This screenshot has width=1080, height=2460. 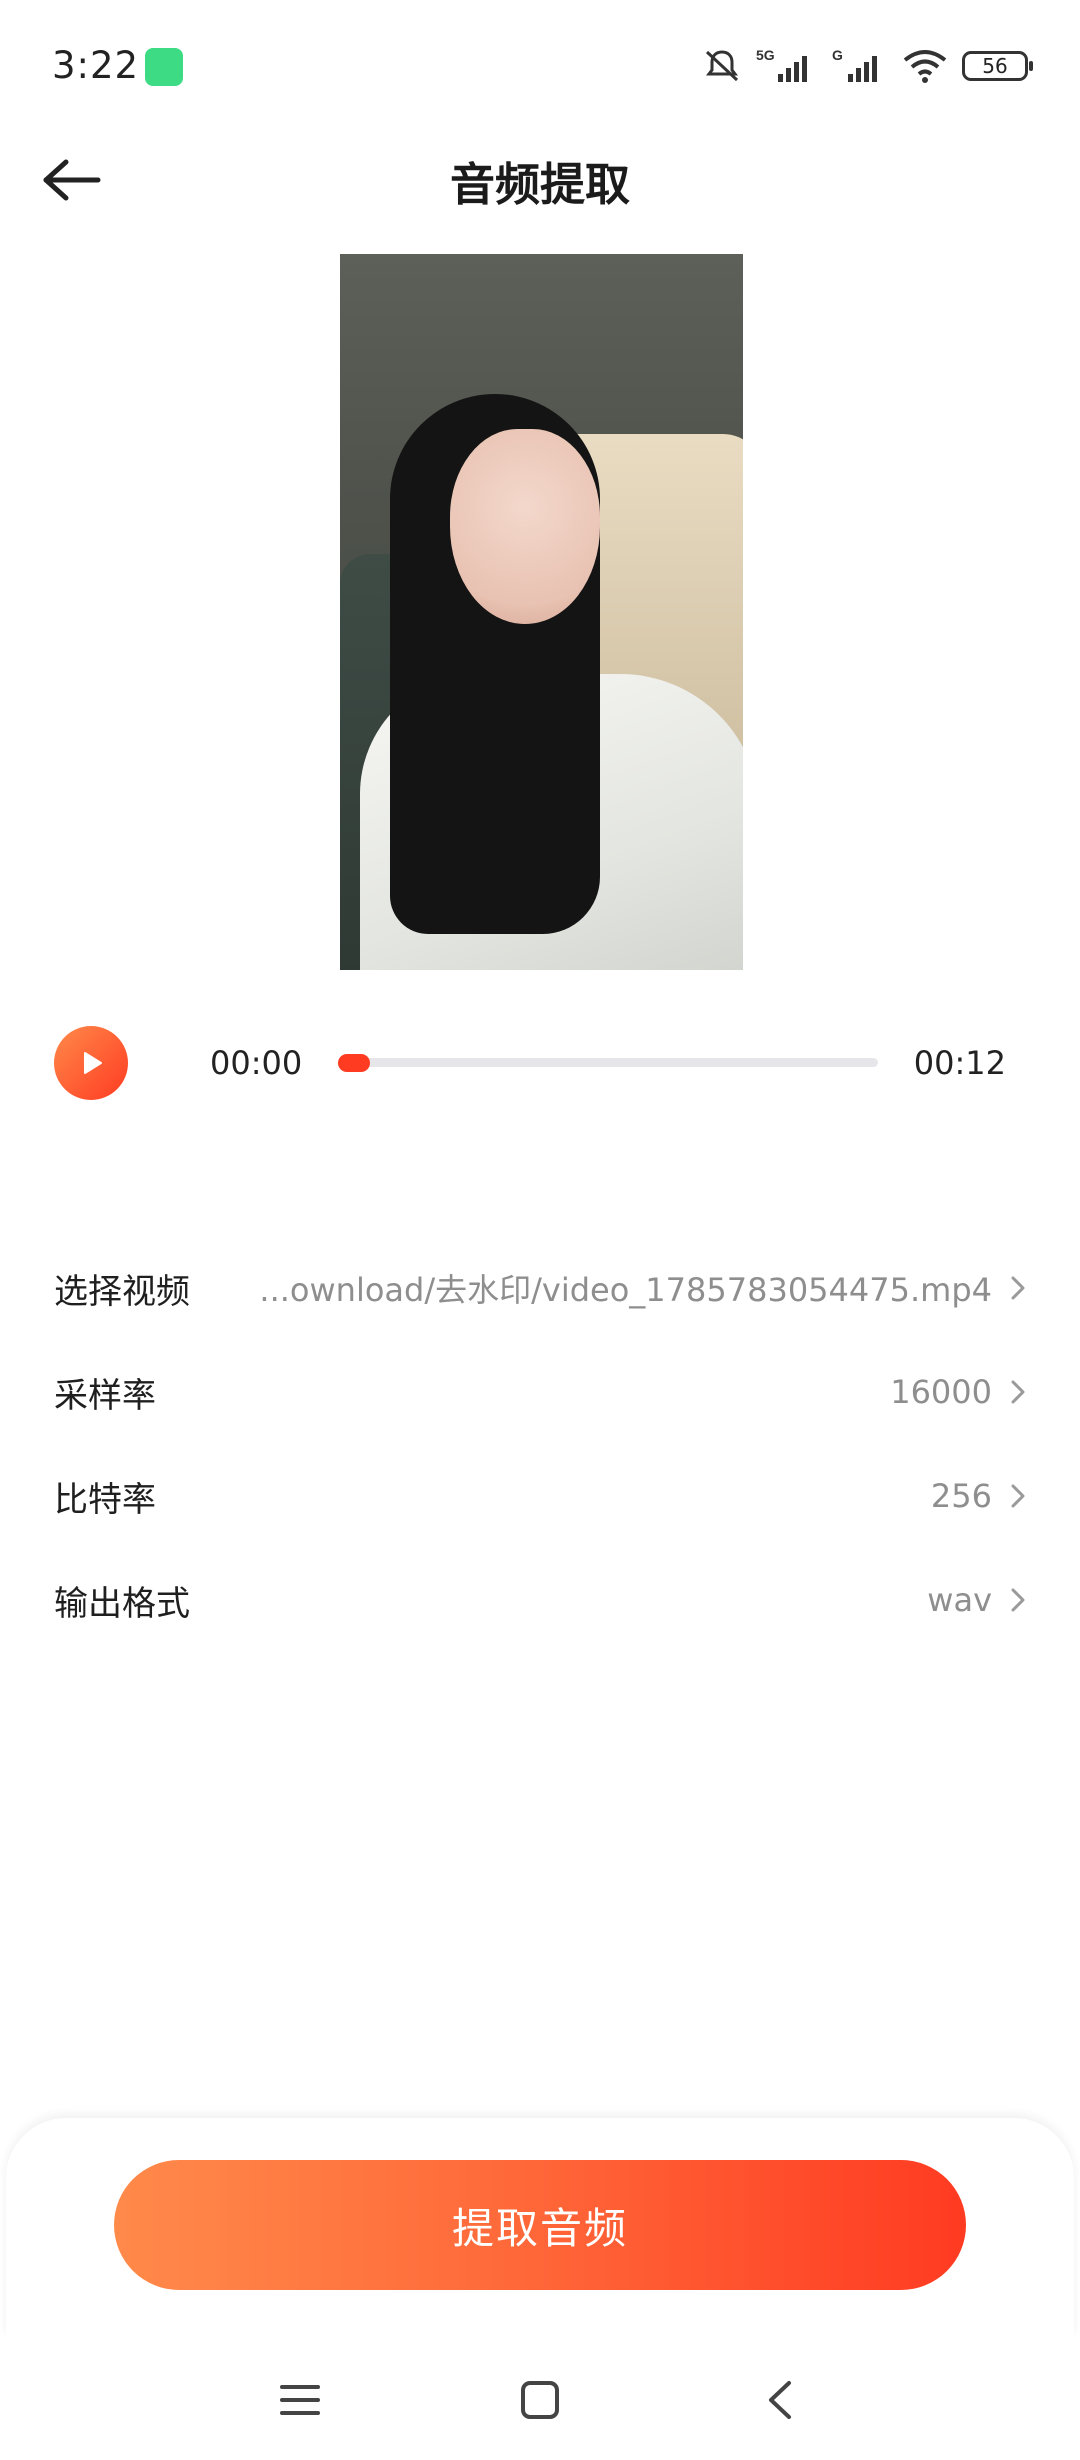 I want to click on current-time: 00:00, so click(x=256, y=1063).